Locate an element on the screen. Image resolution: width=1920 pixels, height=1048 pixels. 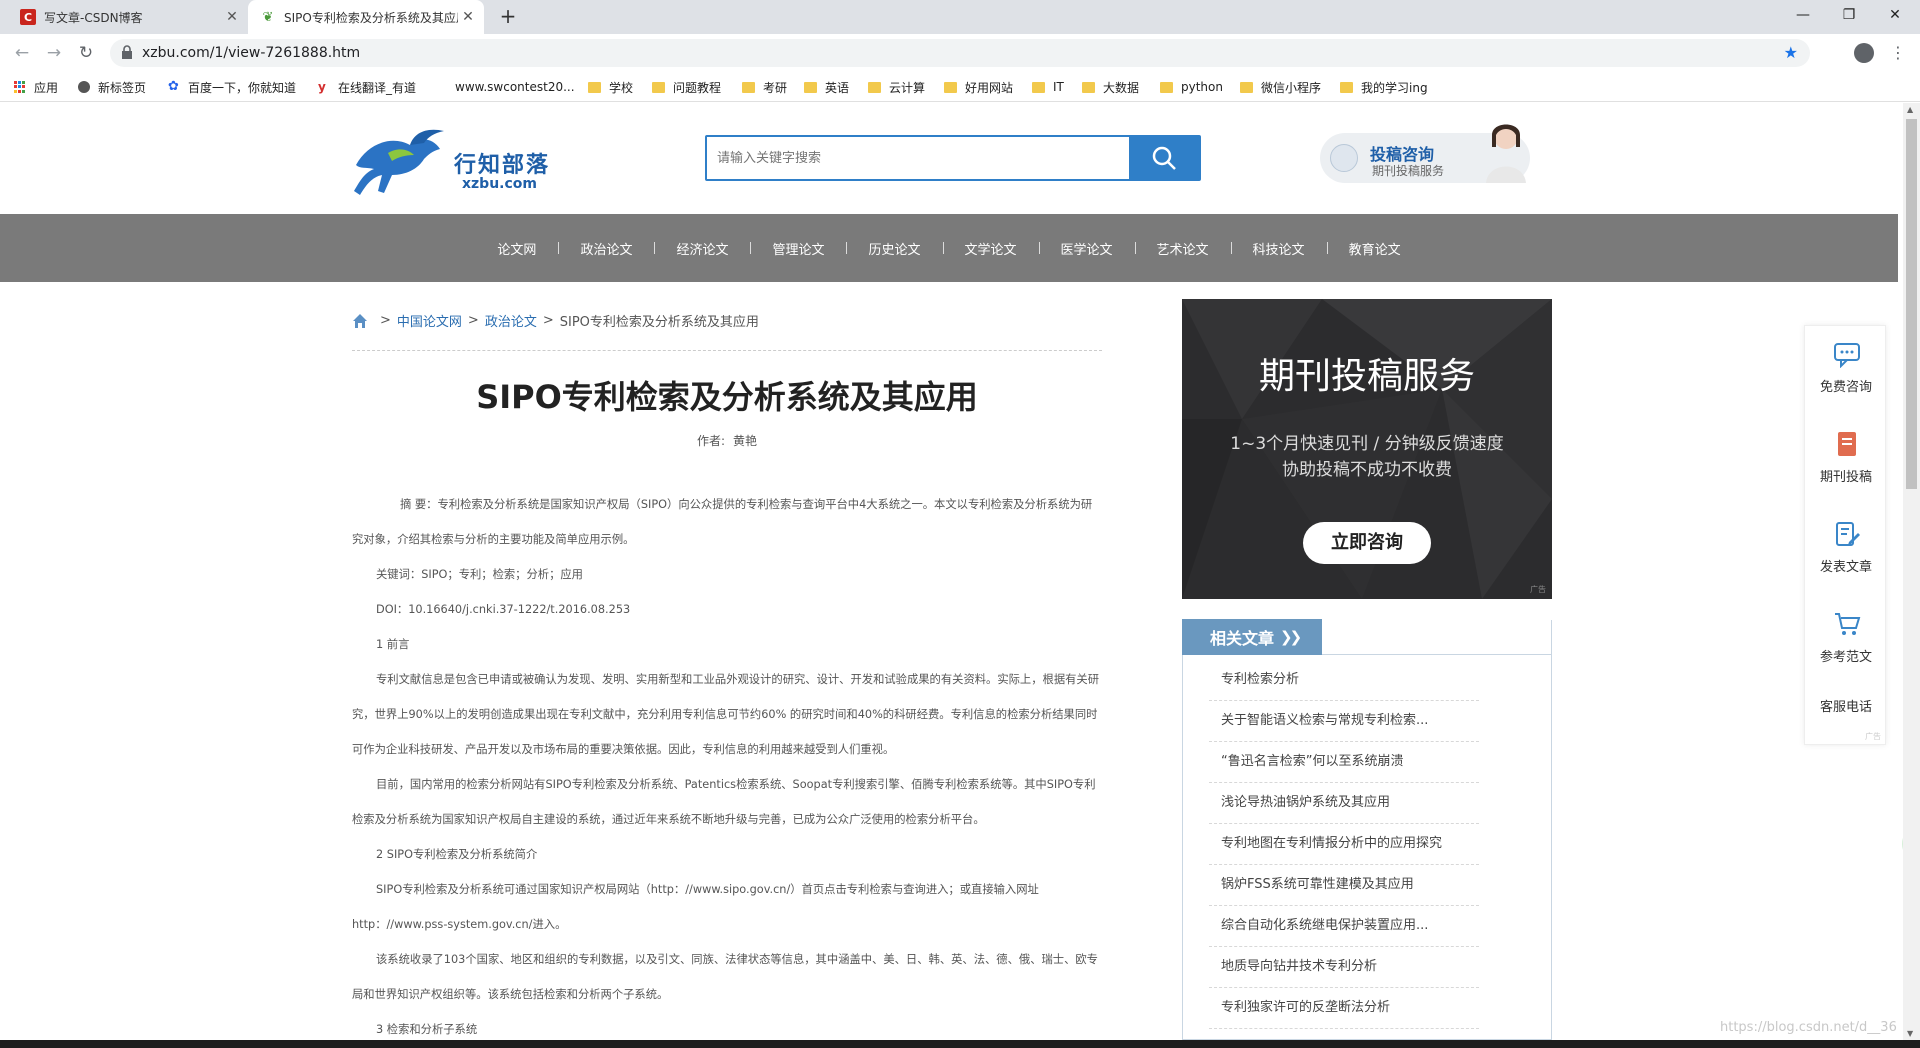
bookmark-folder-wechat: 微信小程序 is located at coordinates (1280, 87).